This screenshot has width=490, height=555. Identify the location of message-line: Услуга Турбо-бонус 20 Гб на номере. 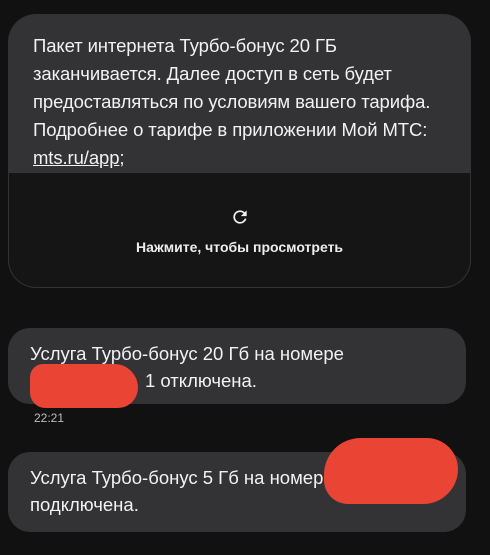
(187, 353).